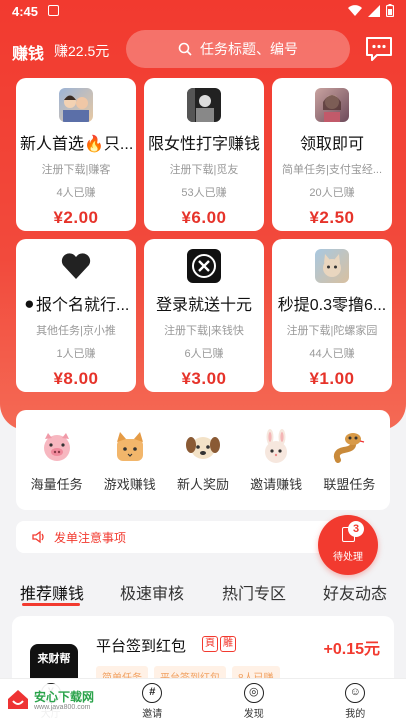  Describe the element at coordinates (76, 266) in the screenshot. I see `black-heart-icon` at that location.